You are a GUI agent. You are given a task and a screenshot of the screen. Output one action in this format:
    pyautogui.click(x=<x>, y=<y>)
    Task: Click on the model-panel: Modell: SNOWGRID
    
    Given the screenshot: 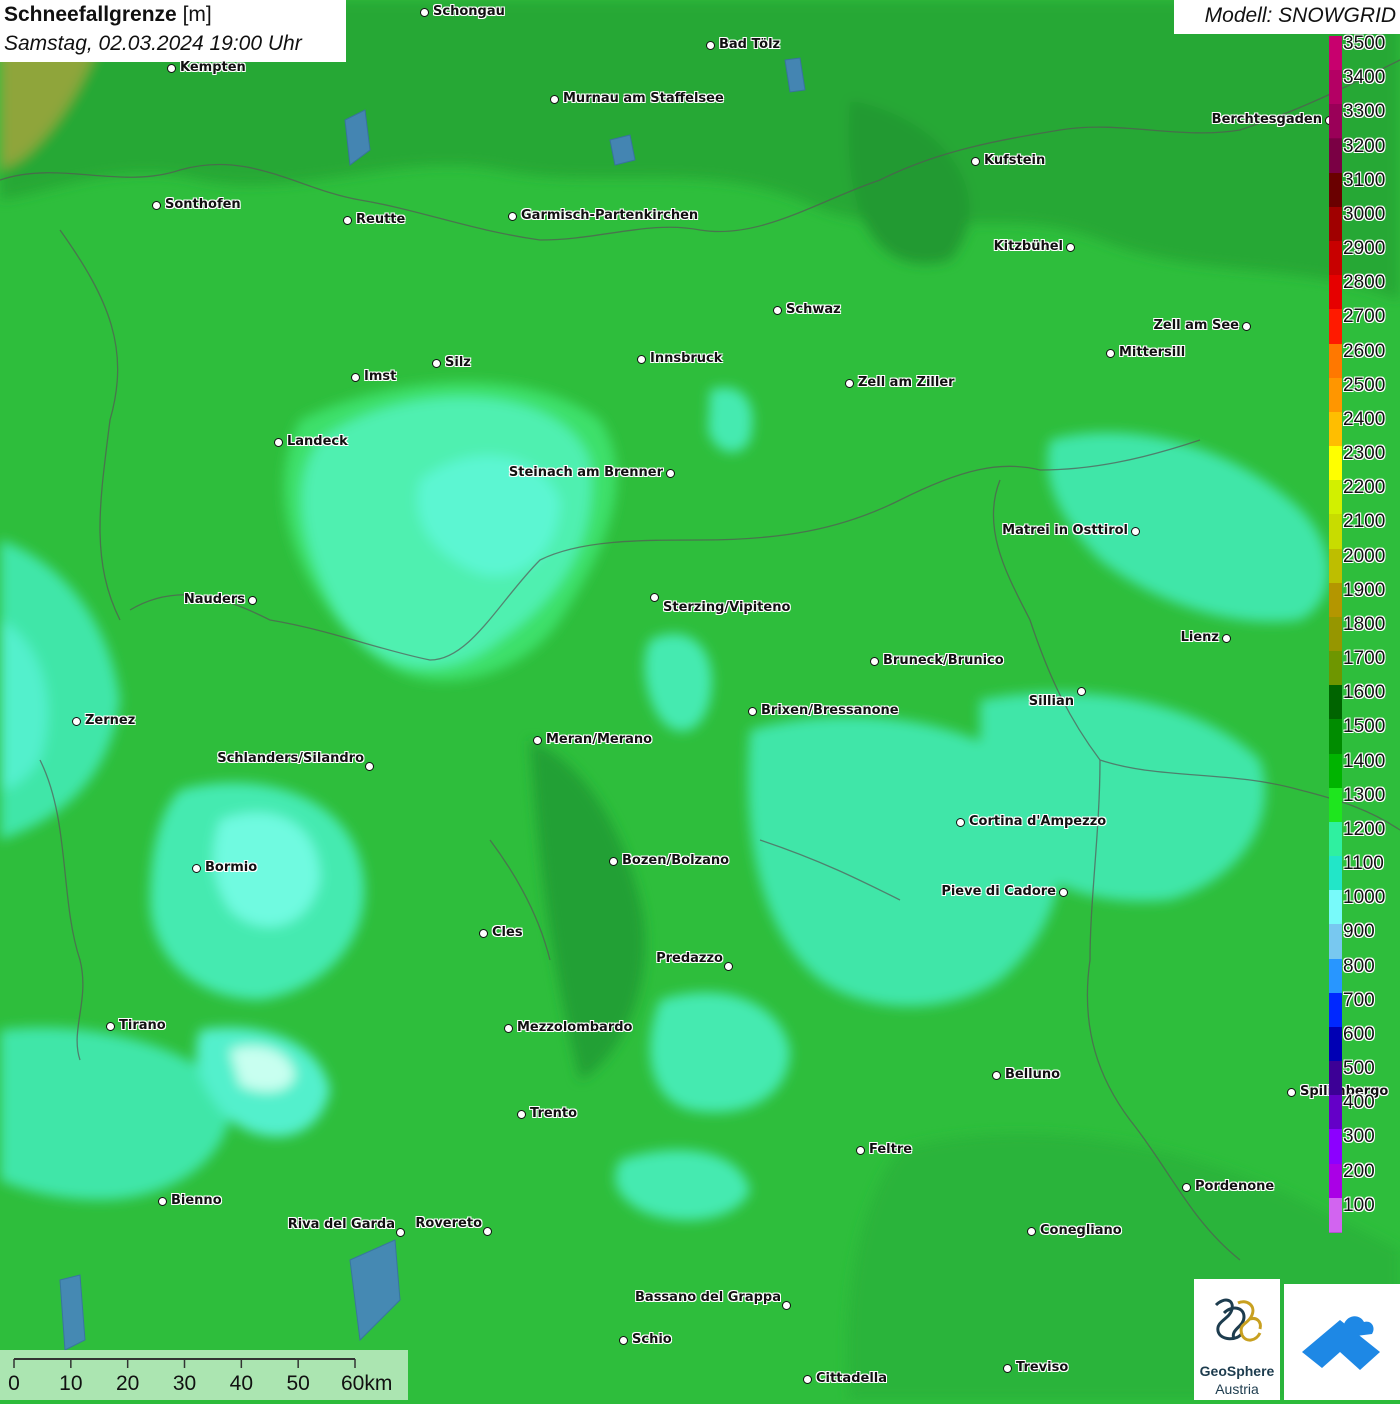 What is the action you would take?
    pyautogui.click(x=1287, y=17)
    